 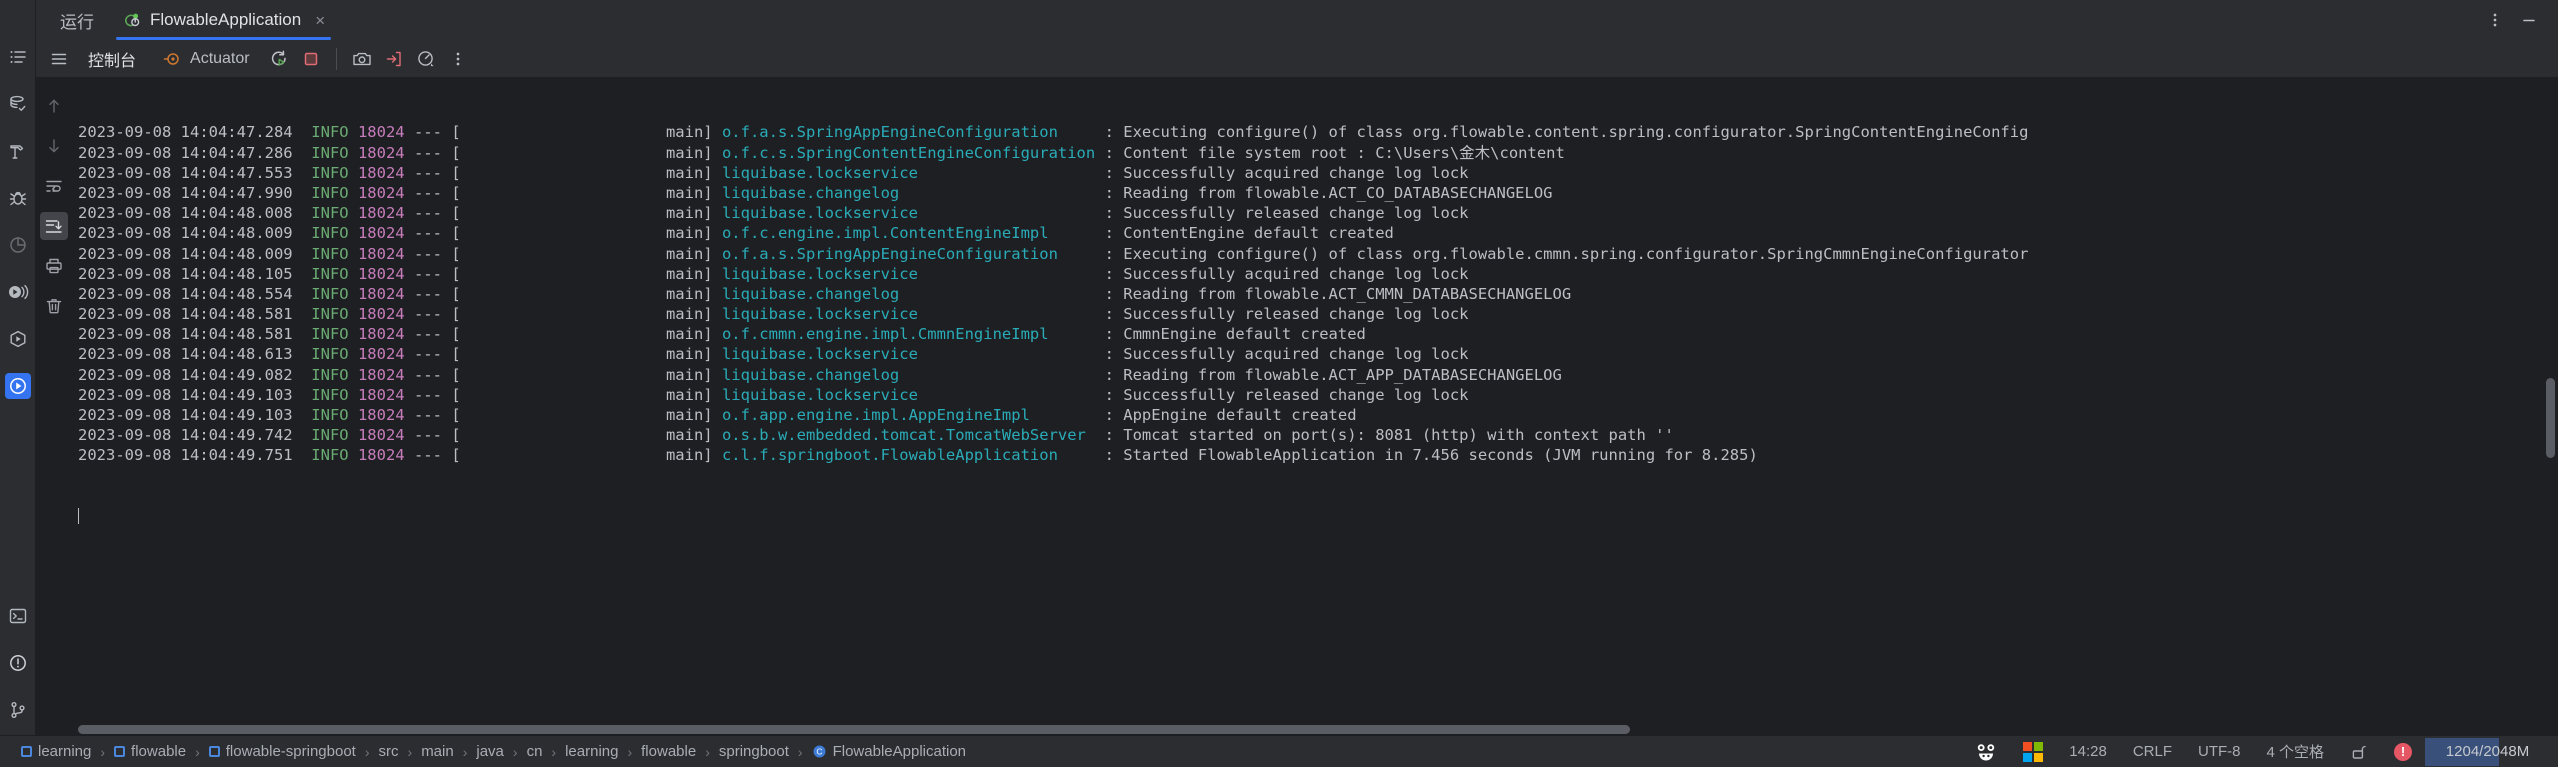 I want to click on window-actions, so click(x=2519, y=20).